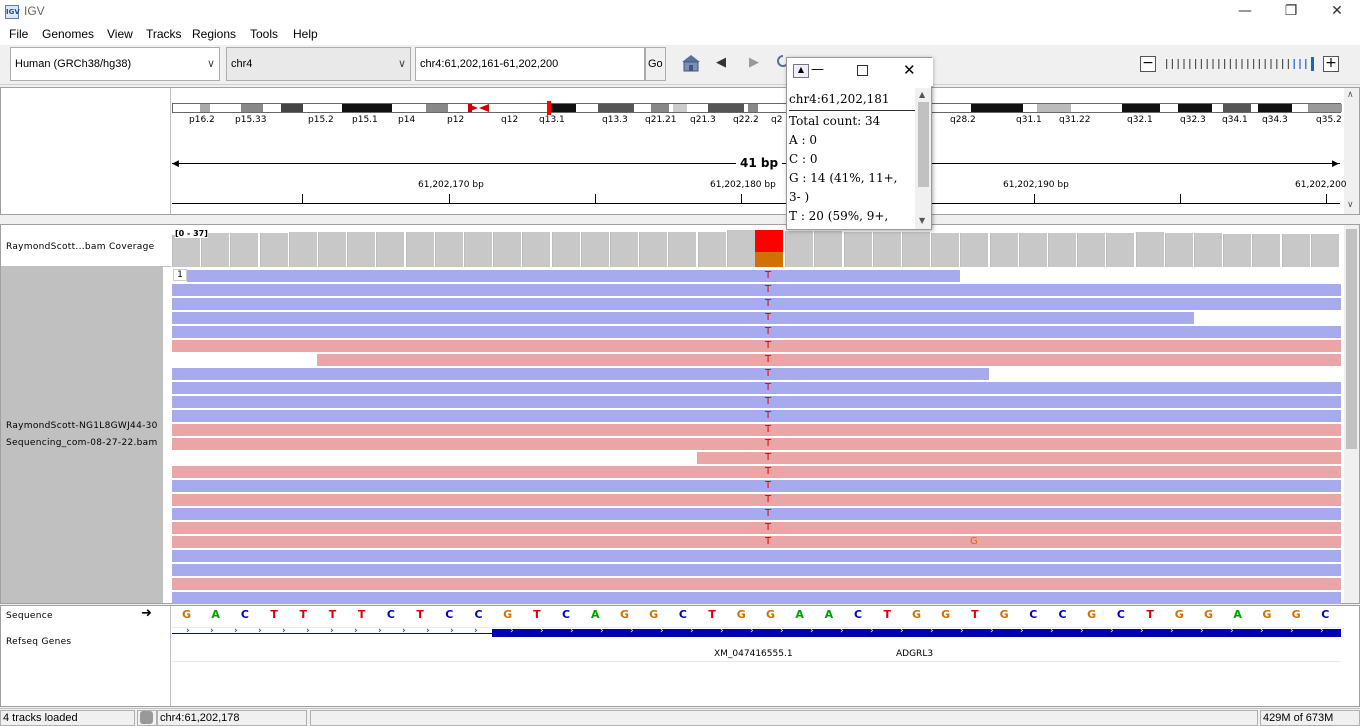 Image resolution: width=1360 pixels, height=726 pixels. Describe the element at coordinates (86, 246) in the screenshot. I see `coverage-name-cell: RaymondScott...bam Coverage` at that location.